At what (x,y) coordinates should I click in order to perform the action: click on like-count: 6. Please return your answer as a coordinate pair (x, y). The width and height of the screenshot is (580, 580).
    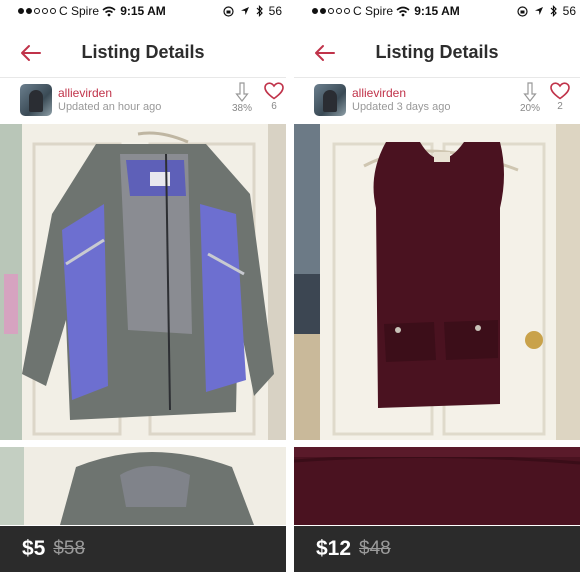
    Looking at the image, I should click on (274, 106).